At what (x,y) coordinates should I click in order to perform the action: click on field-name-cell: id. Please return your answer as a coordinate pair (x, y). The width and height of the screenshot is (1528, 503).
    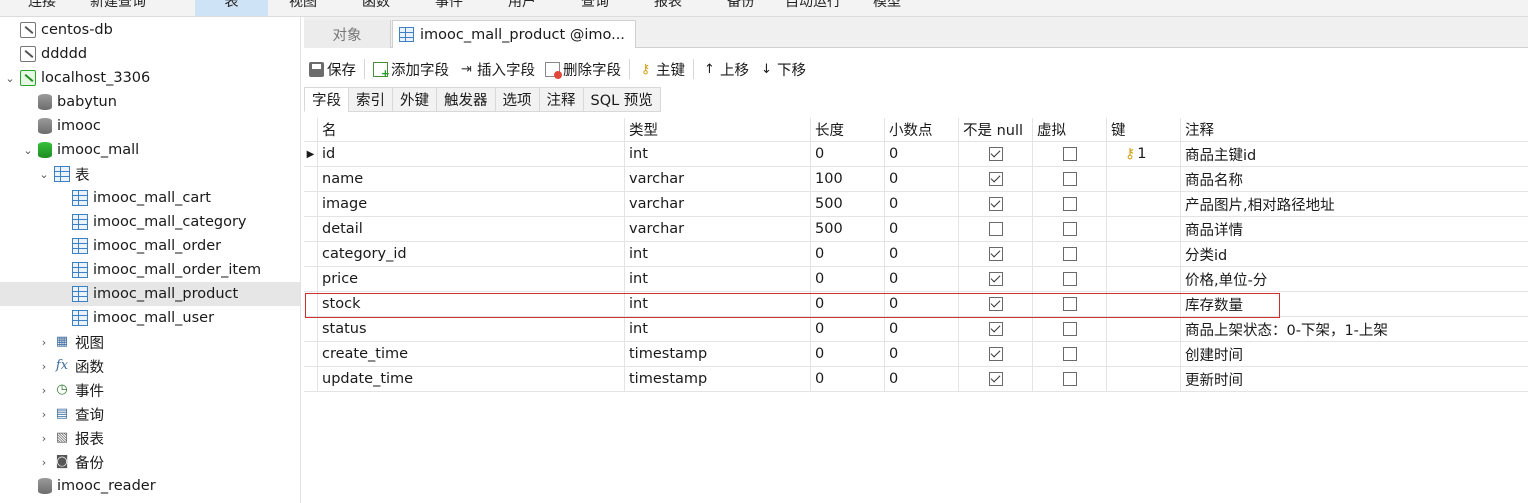
    Looking at the image, I should click on (471, 154).